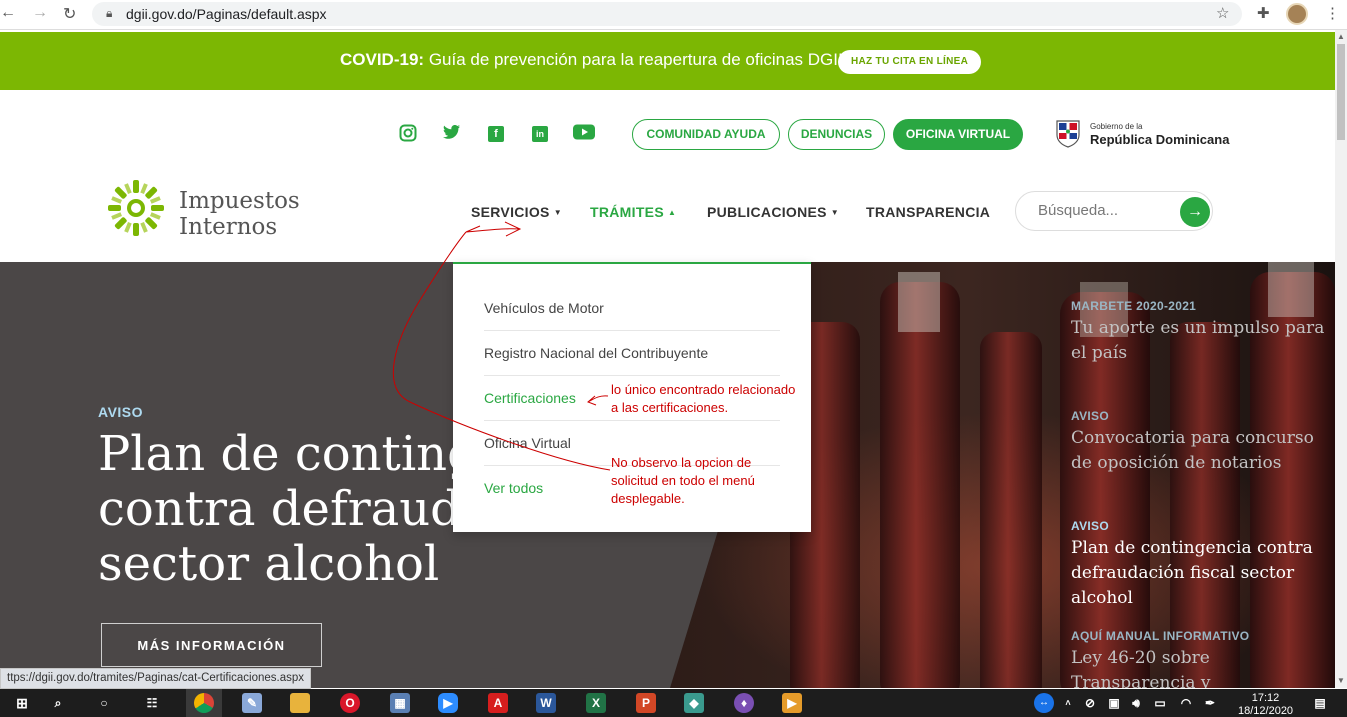  What do you see at coordinates (152, 703) in the screenshot?
I see `widgets-icon: ☷` at bounding box center [152, 703].